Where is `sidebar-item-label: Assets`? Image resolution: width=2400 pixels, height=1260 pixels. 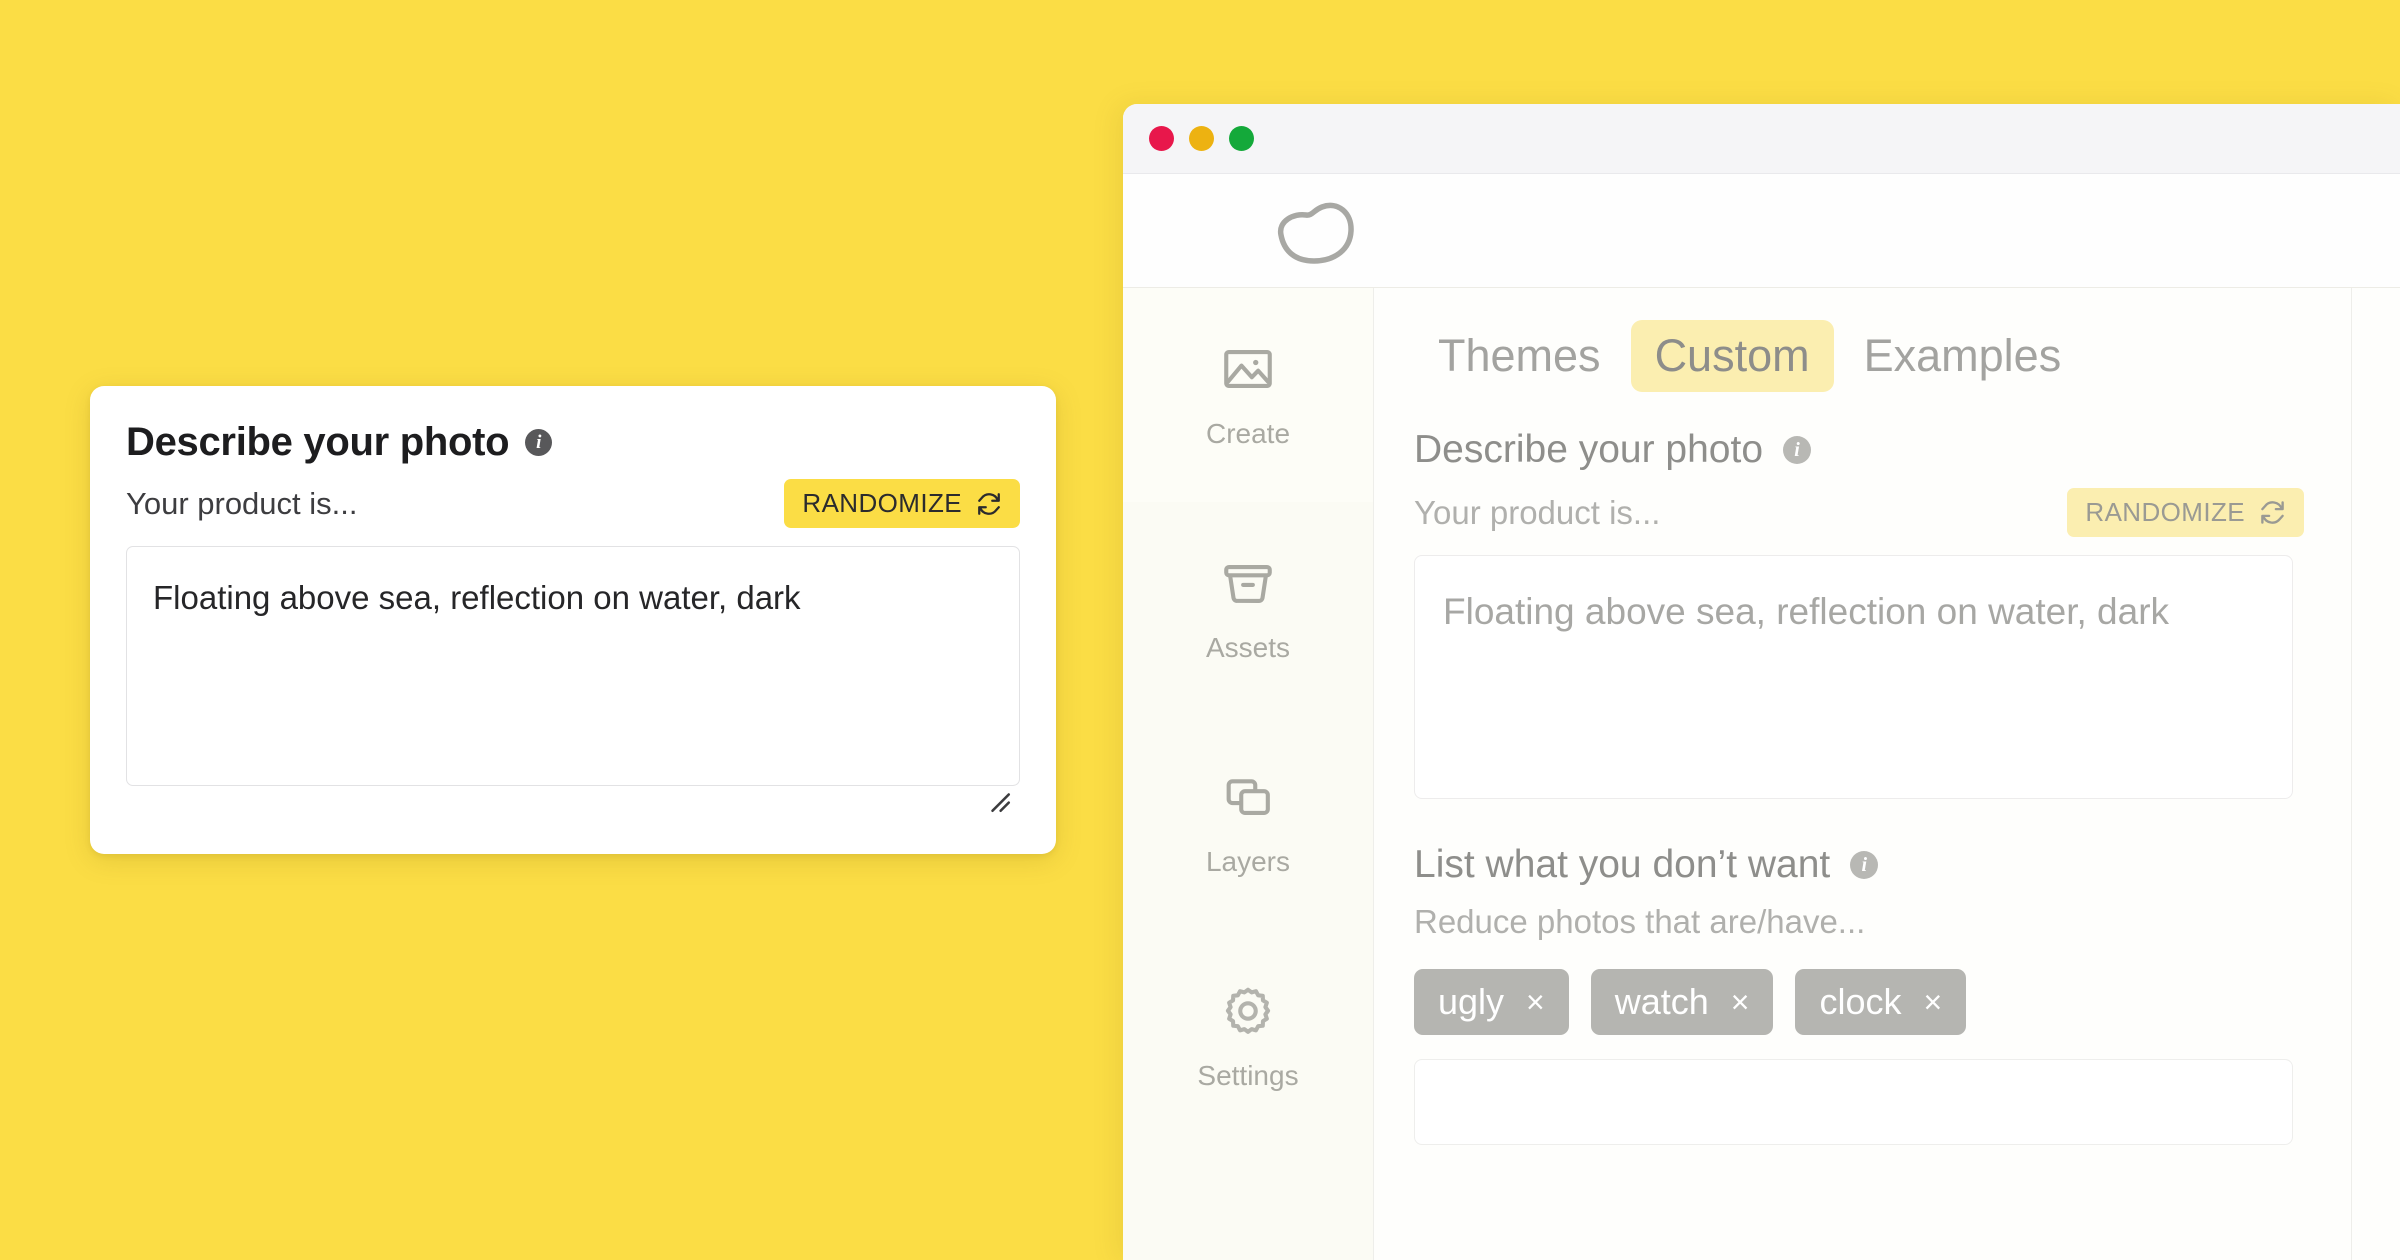 sidebar-item-label: Assets is located at coordinates (1248, 647).